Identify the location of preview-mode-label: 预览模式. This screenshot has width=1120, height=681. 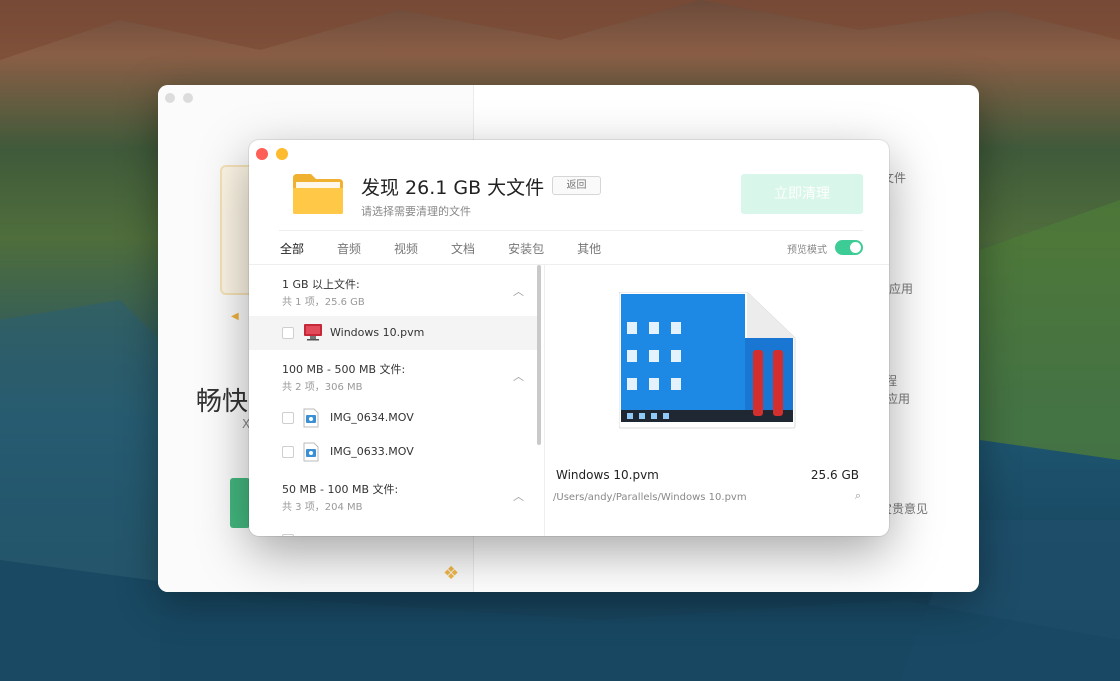
(807, 250).